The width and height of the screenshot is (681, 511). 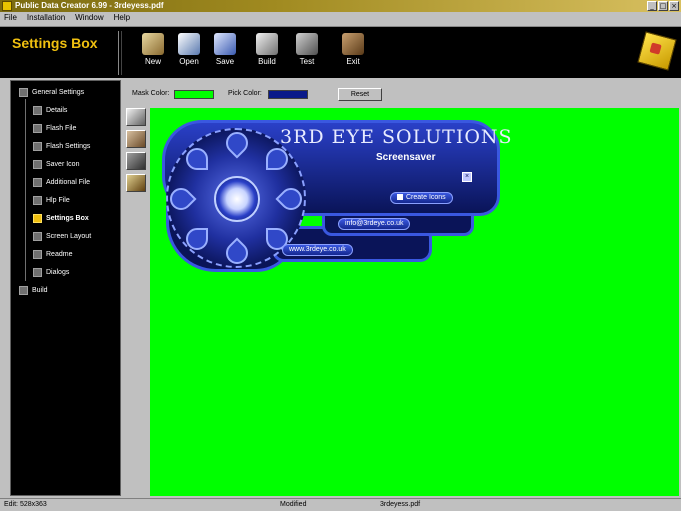 I want to click on tree-item-label: Readme, so click(x=59, y=254).